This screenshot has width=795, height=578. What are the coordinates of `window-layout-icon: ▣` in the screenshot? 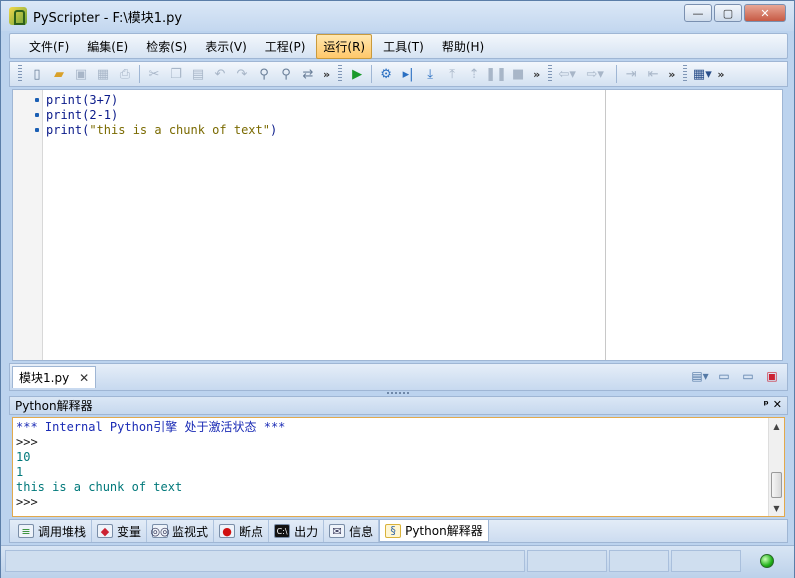 It's located at (772, 376).